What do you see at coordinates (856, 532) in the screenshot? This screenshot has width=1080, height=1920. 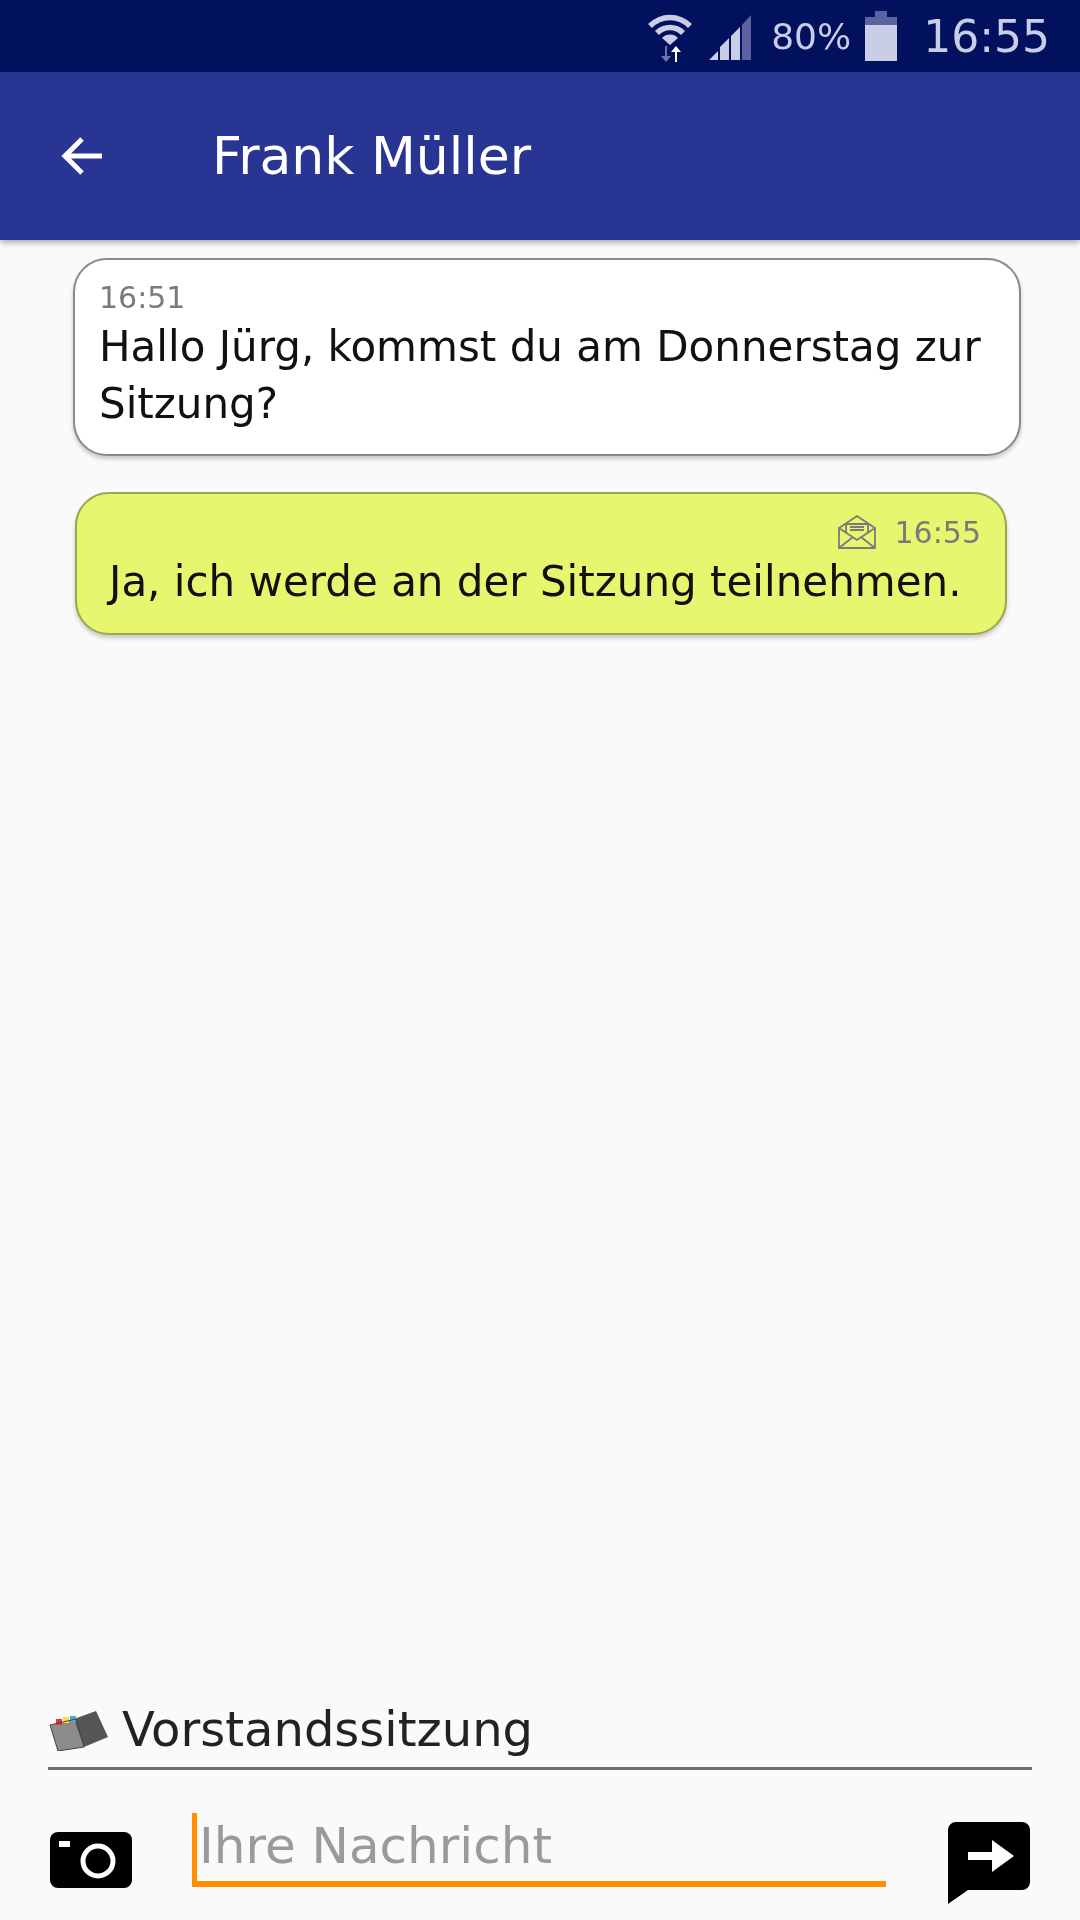 I see `envelope-icon` at bounding box center [856, 532].